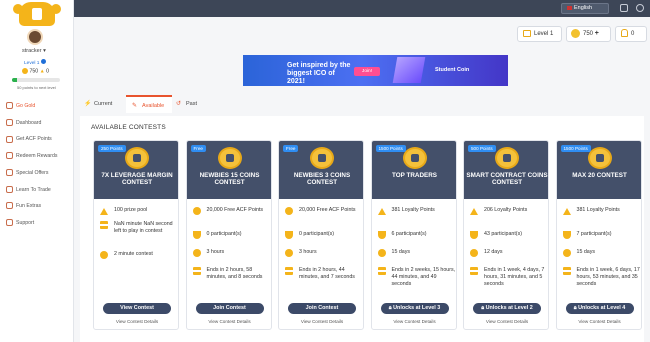 The image size is (650, 342). What do you see at coordinates (367, 71) in the screenshot?
I see `banner-join-button: Join!` at bounding box center [367, 71].